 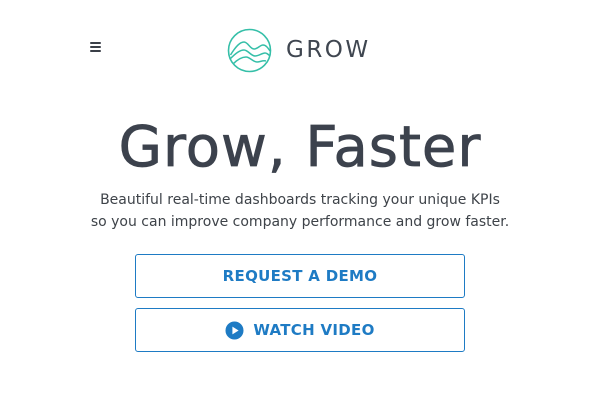 I want to click on play-circle-icon, so click(x=234, y=330).